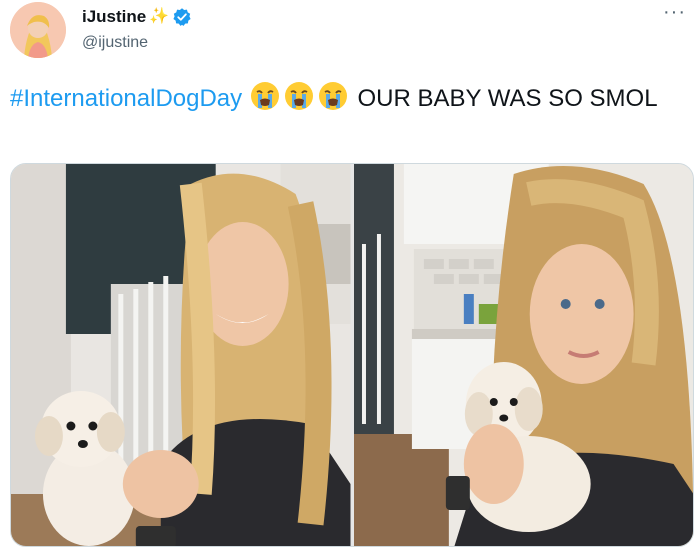  Describe the element at coordinates (126, 98) in the screenshot. I see `hashtag-link: #InternationalDogDay` at that location.